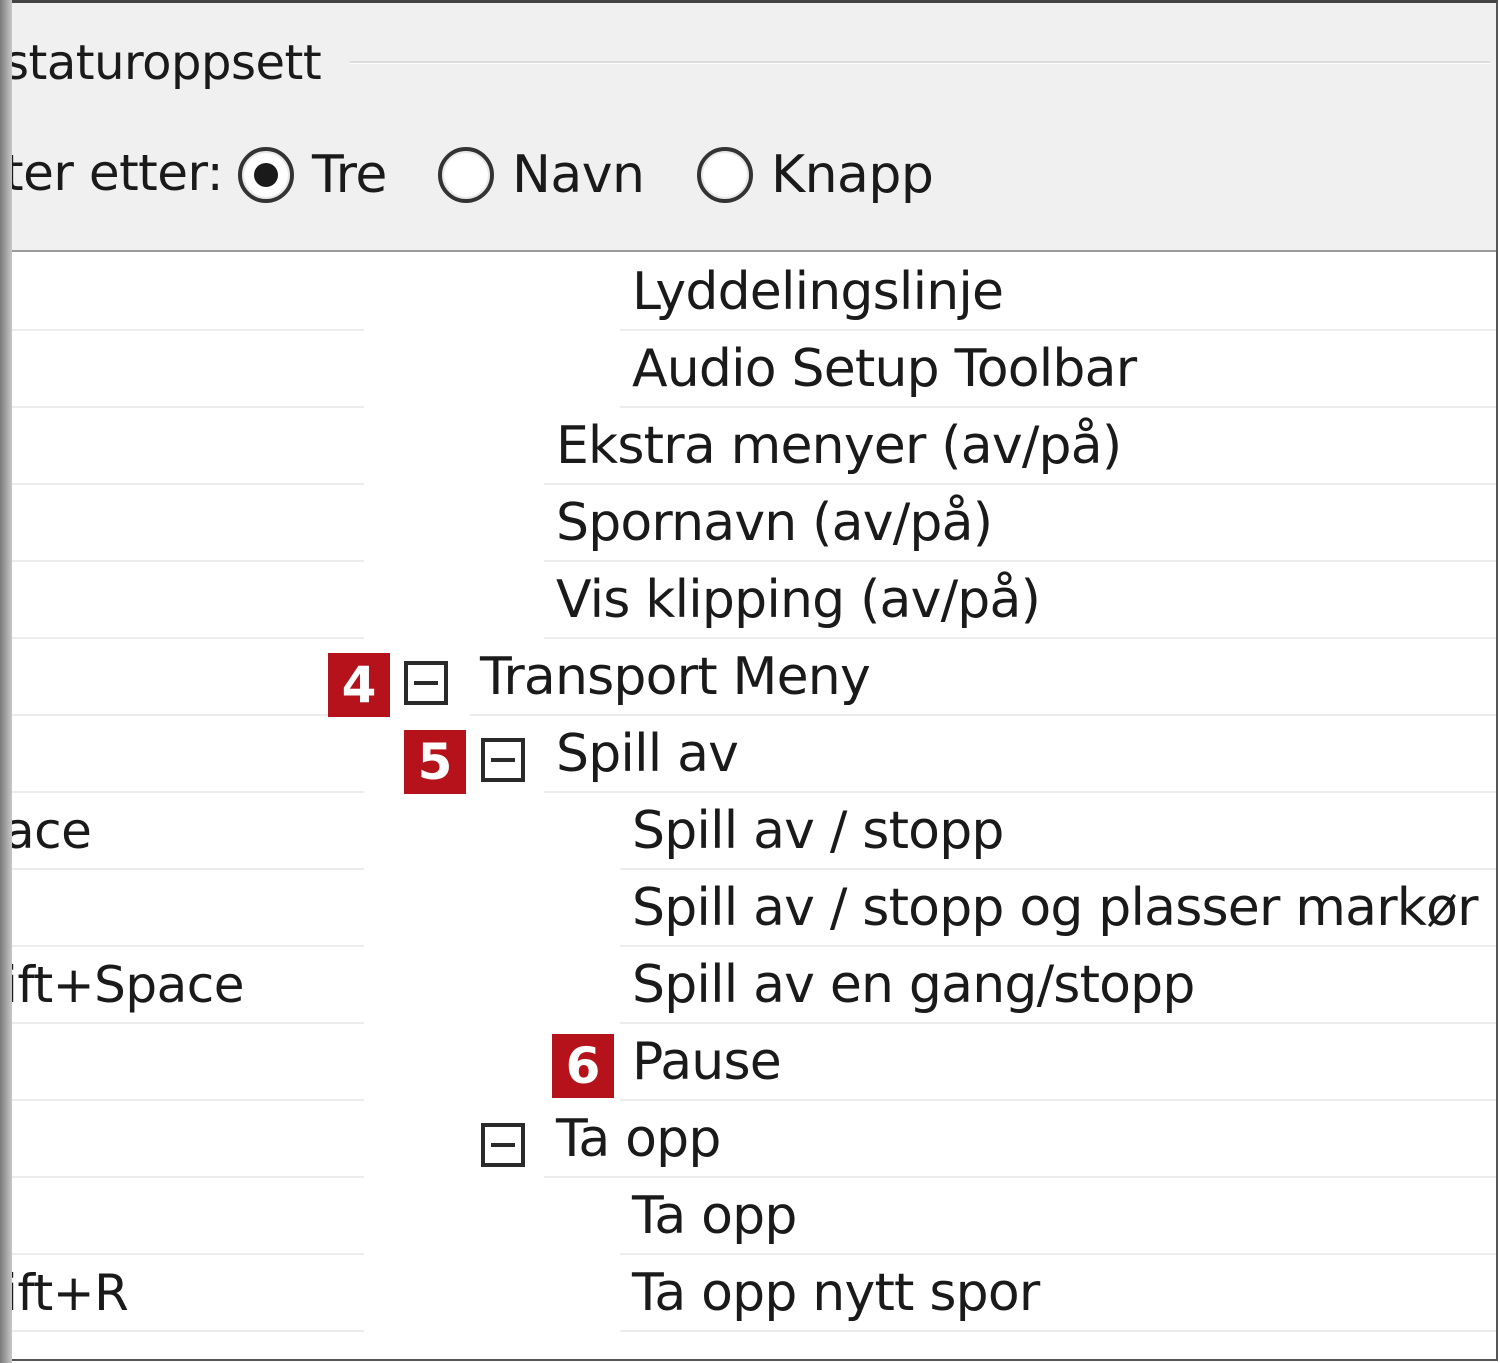 This screenshot has height=1363, width=1500. Describe the element at coordinates (163, 63) in the screenshot. I see `group-title: staturoppsett` at that location.